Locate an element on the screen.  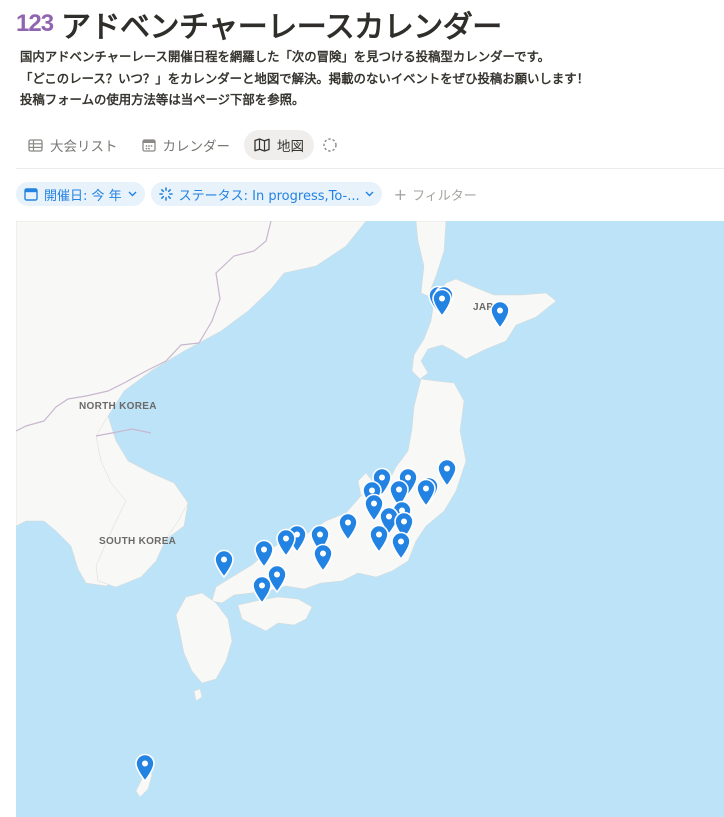
dashed-circle-icon is located at coordinates (329, 145).